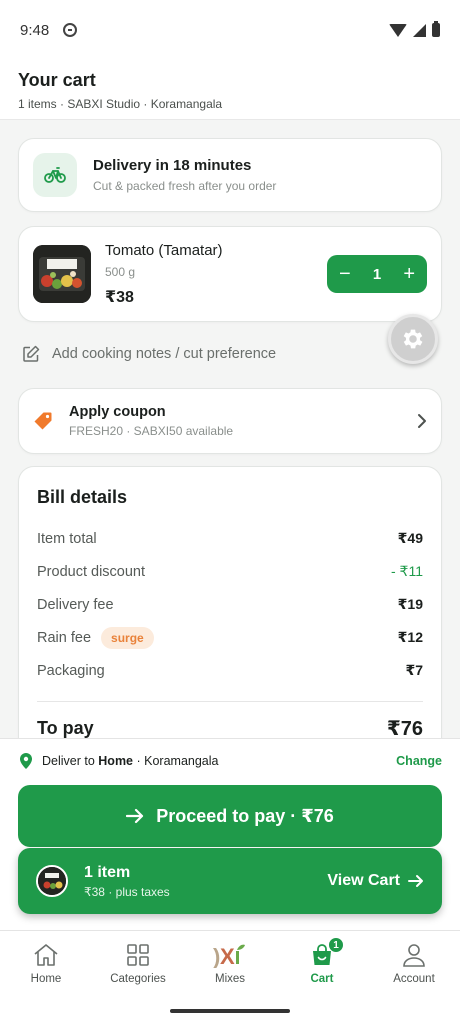 This screenshot has height=1024, width=460. What do you see at coordinates (436, 29) in the screenshot?
I see `battery-icon` at bounding box center [436, 29].